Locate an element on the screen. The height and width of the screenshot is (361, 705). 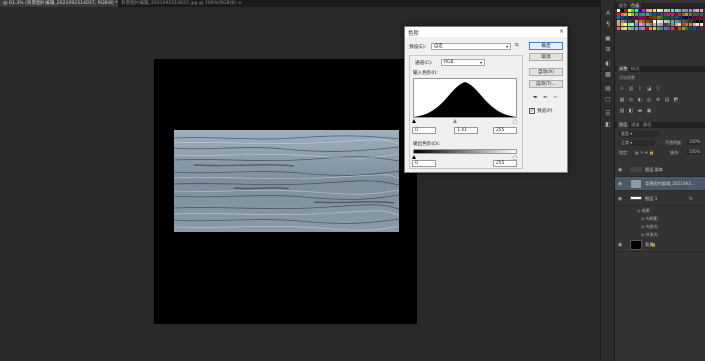
tab-styles: 样式 is located at coordinates (635, 69).